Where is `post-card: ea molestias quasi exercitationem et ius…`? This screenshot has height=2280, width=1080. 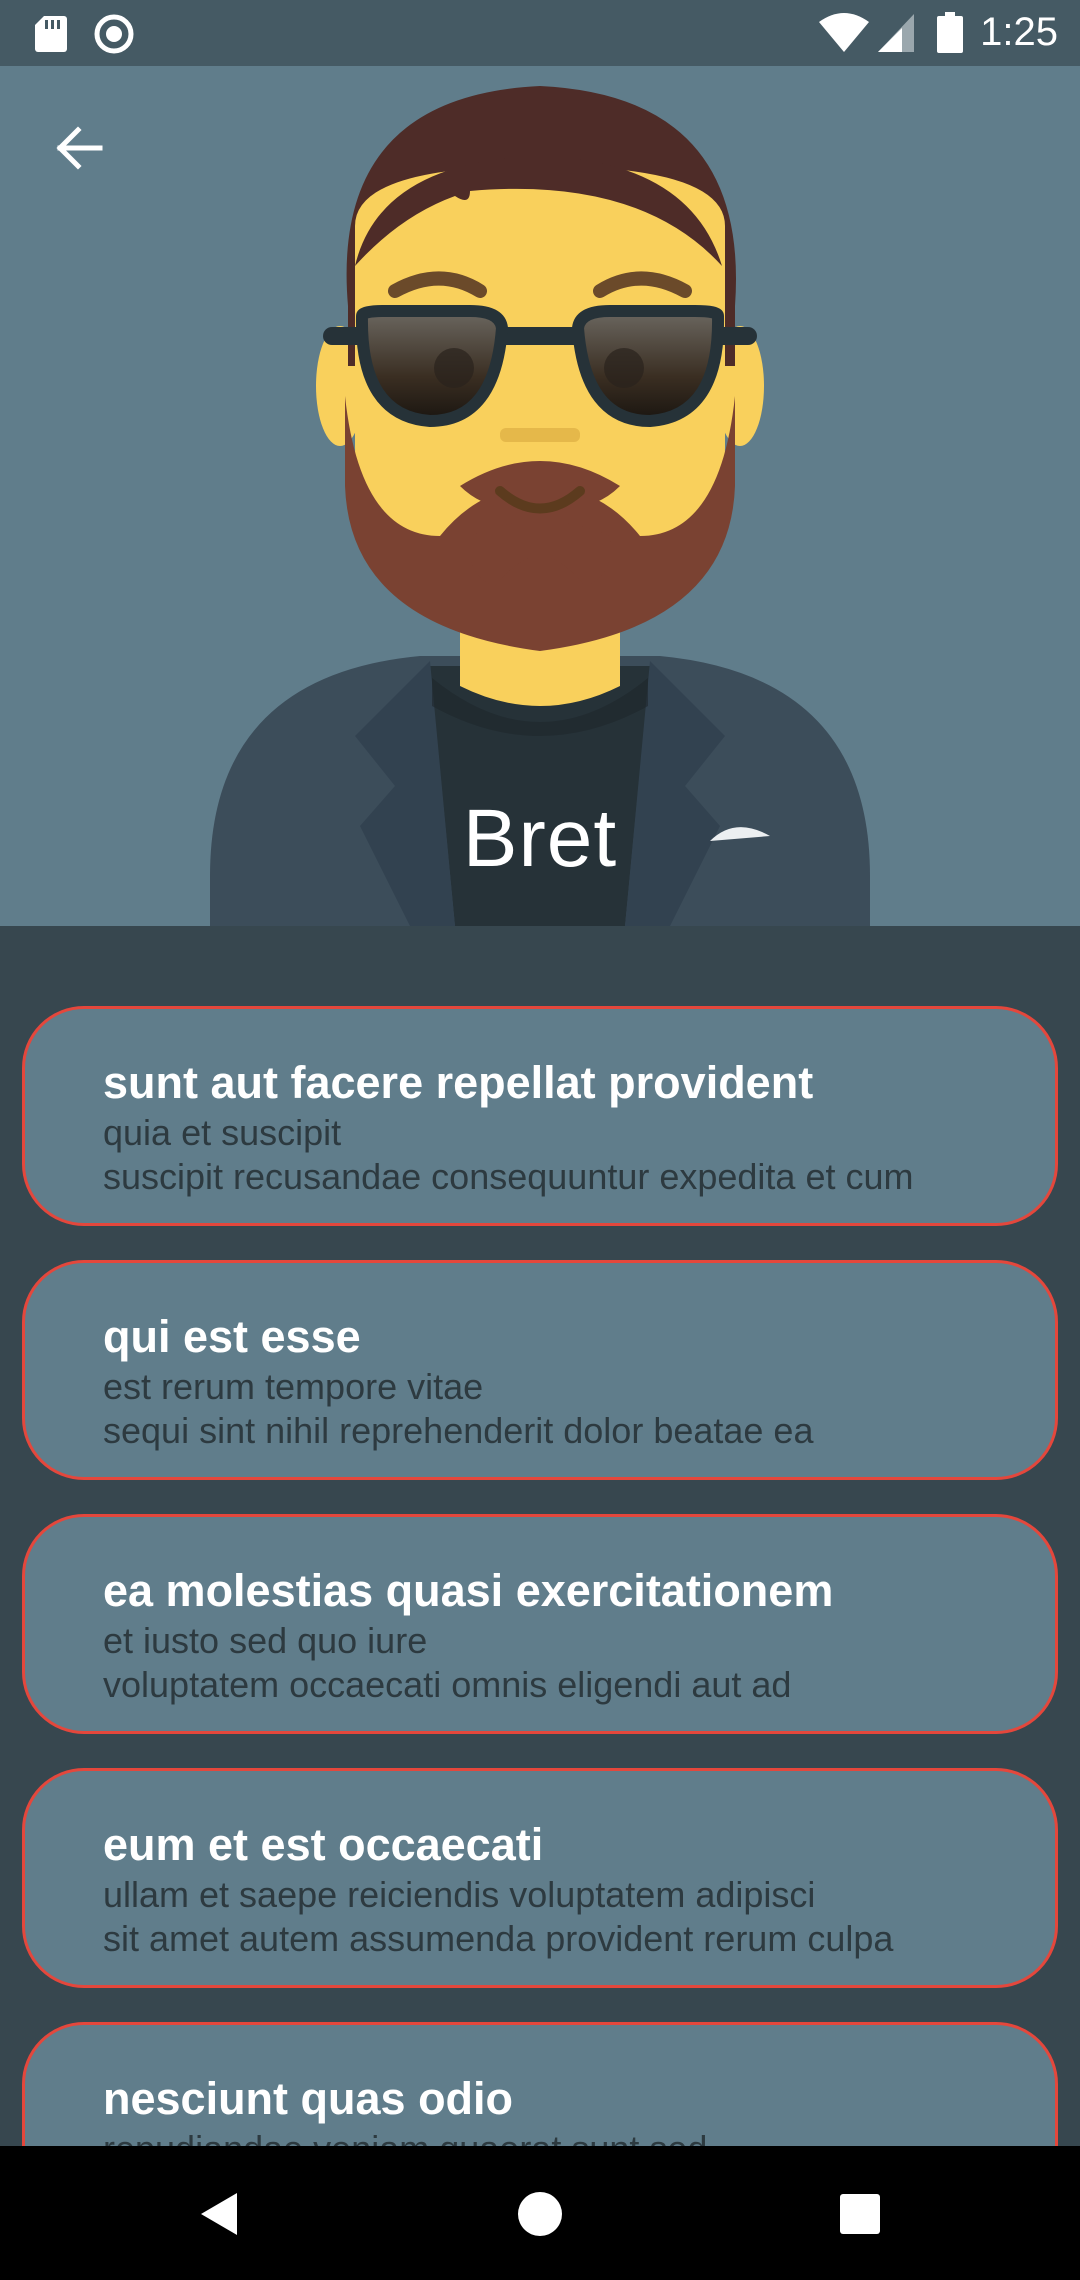
post-card: ea molestias quasi exercitationem et ius… is located at coordinates (540, 1624).